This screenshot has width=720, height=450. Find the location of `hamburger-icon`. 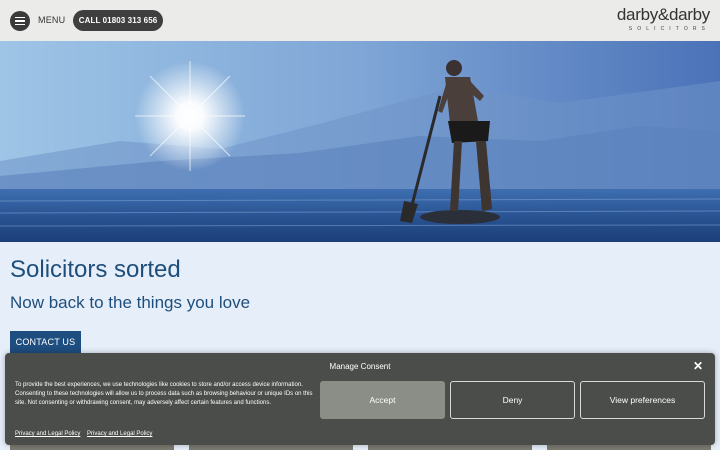

hamburger-icon is located at coordinates (20, 17).